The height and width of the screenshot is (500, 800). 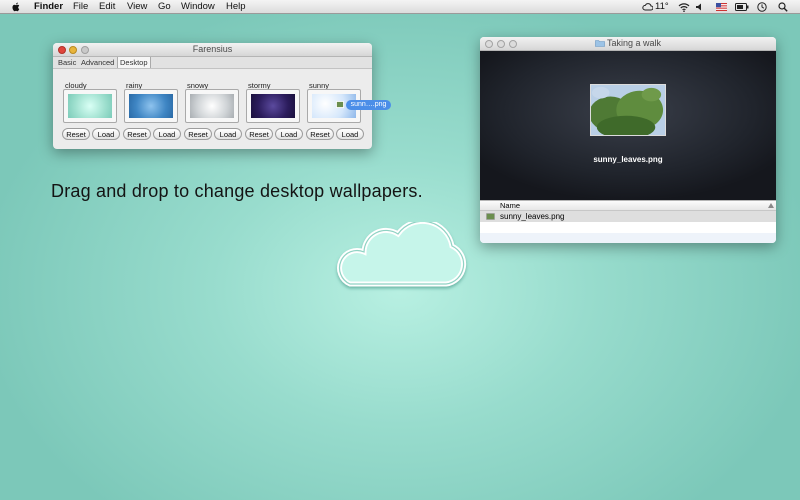 What do you see at coordinates (742, 7) in the screenshot?
I see `battery-icon` at bounding box center [742, 7].